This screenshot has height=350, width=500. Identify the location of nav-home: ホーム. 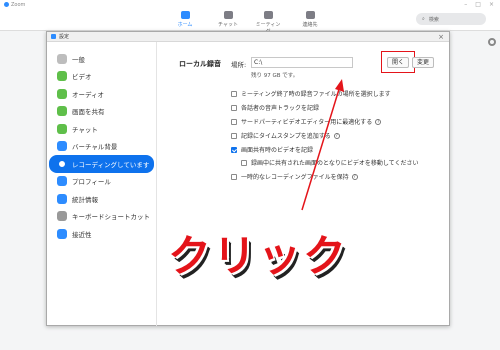
(185, 19).